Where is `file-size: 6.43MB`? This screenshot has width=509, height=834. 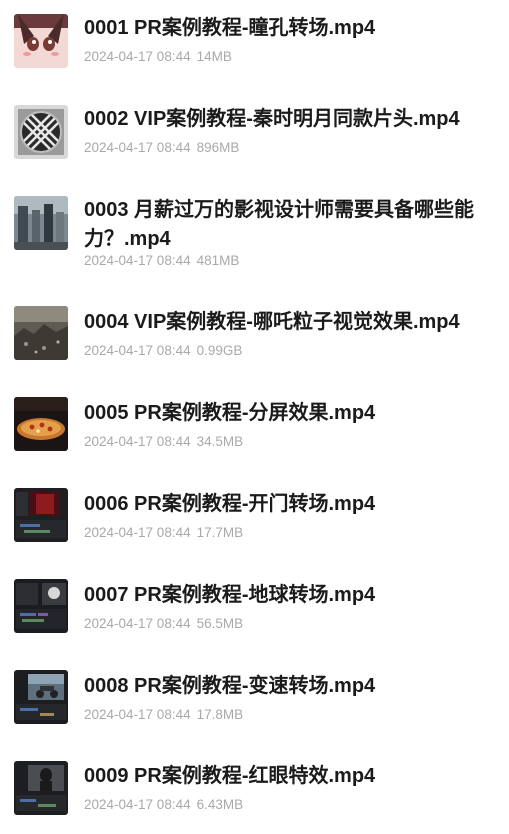
file-size: 6.43MB is located at coordinates (220, 804).